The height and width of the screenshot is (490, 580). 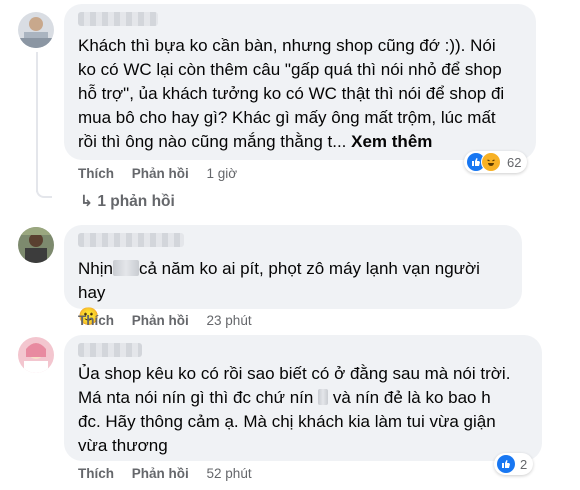 I want to click on thread-line, so click(x=37, y=122).